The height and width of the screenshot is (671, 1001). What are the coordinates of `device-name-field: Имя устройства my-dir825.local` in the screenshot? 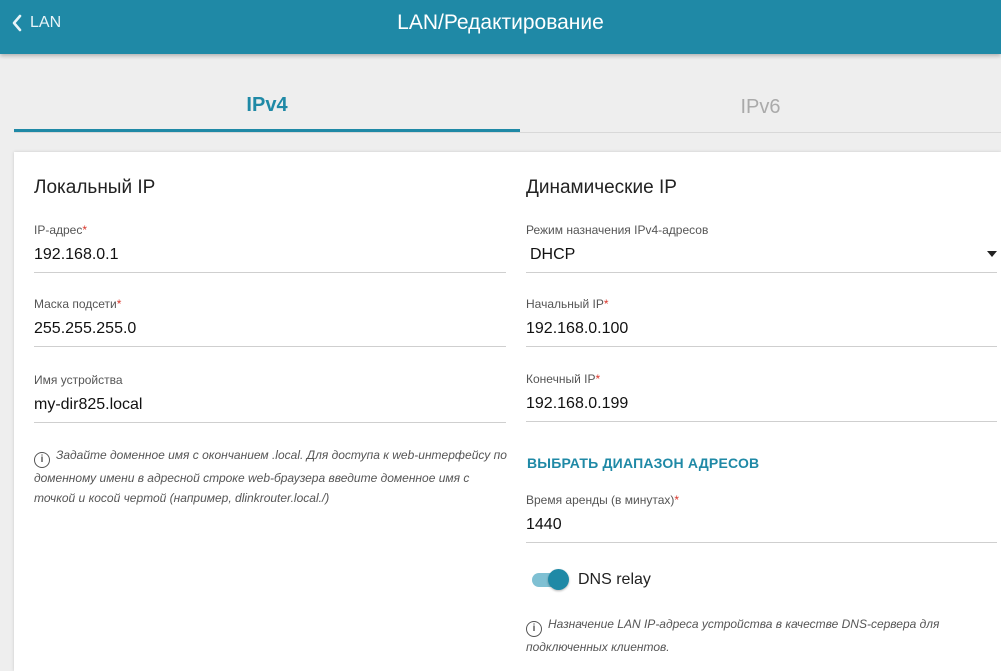 It's located at (270, 398).